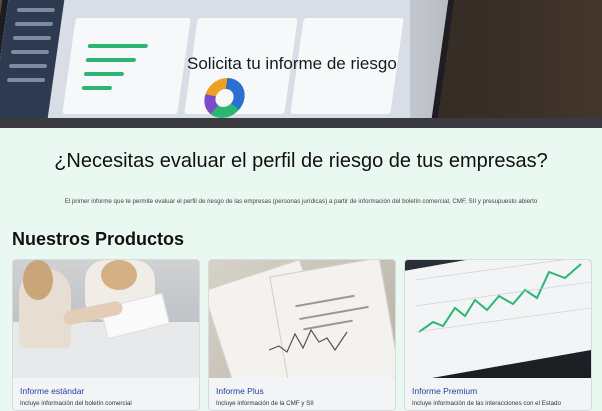  I want to click on product-image-chart, so click(498, 319).